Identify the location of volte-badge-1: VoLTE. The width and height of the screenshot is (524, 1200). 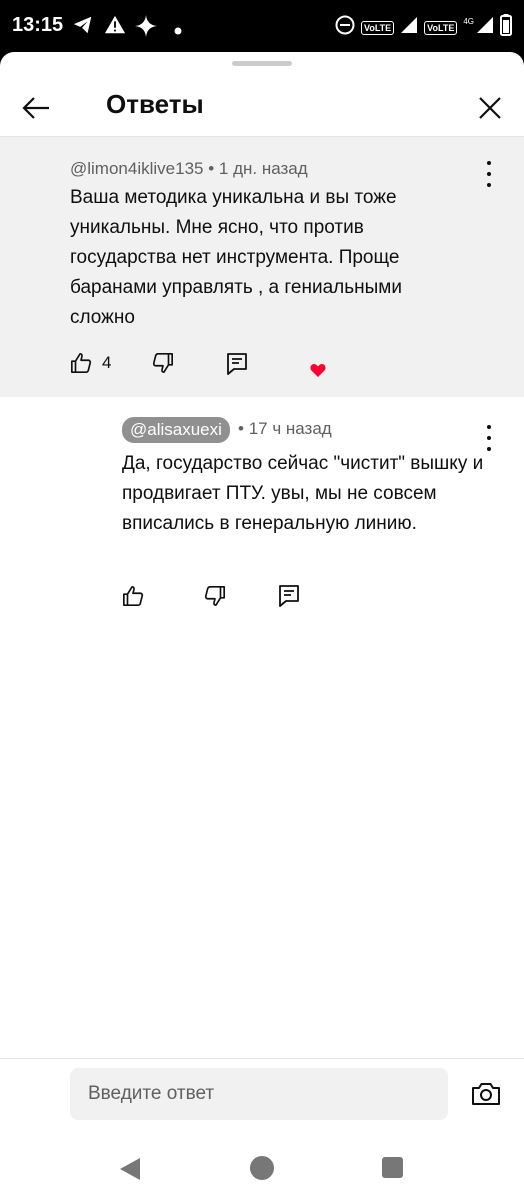
(377, 27).